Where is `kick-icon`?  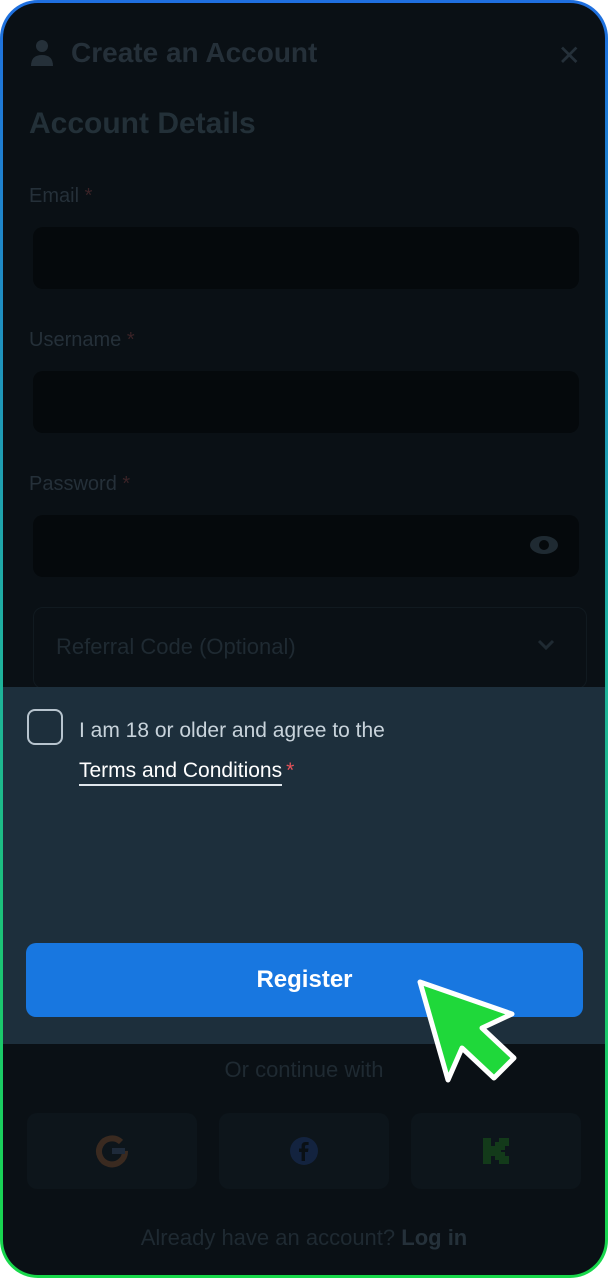 kick-icon is located at coordinates (496, 1151).